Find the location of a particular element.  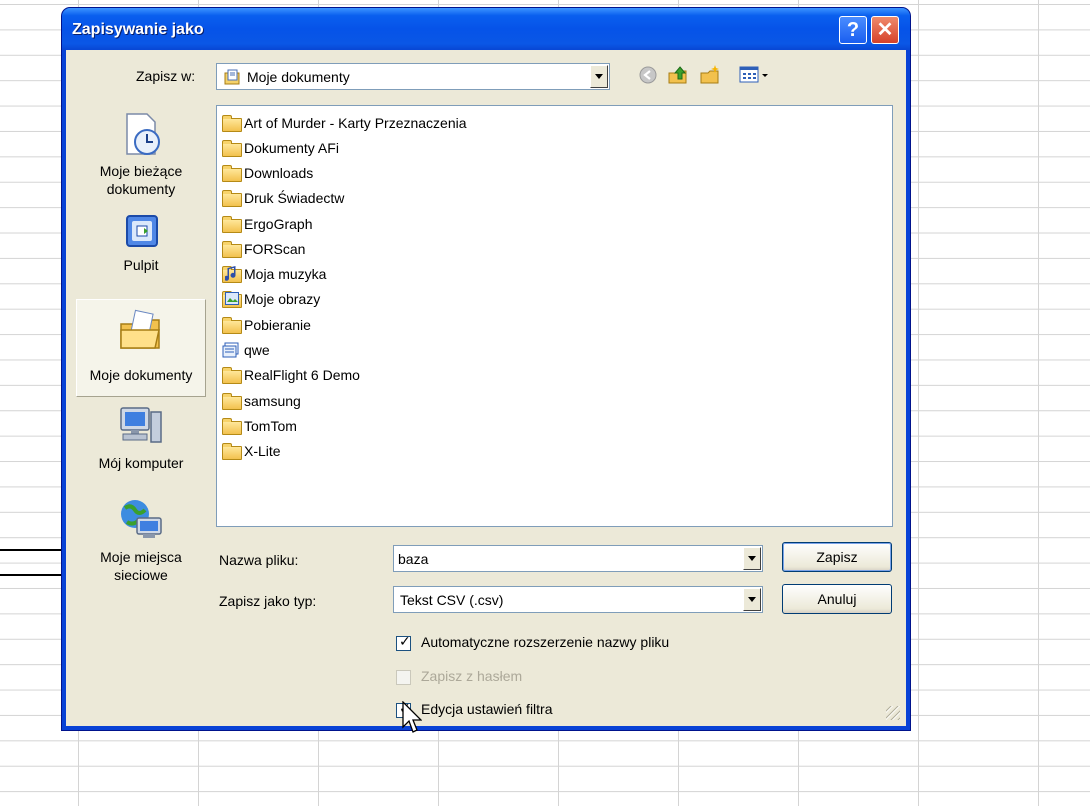

title-bar: Zapisywanie jako ? ✕ is located at coordinates (486, 29).